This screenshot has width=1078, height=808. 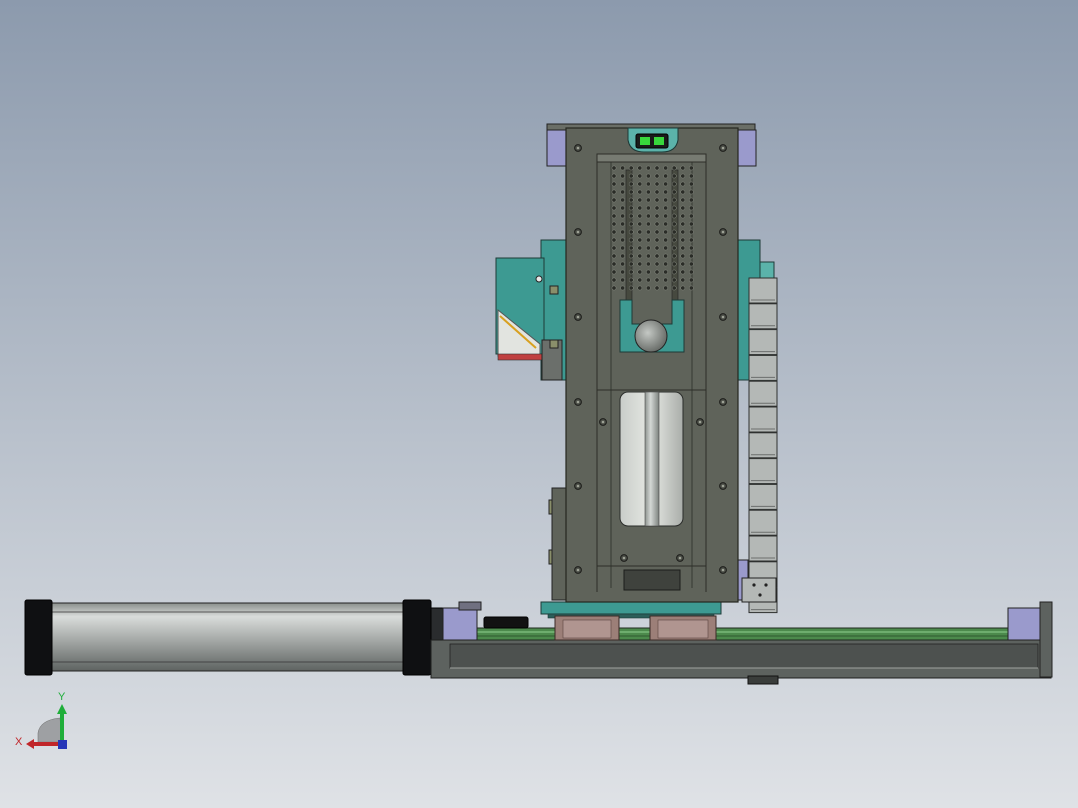 I want to click on ball-screw-end, so click(x=651, y=336).